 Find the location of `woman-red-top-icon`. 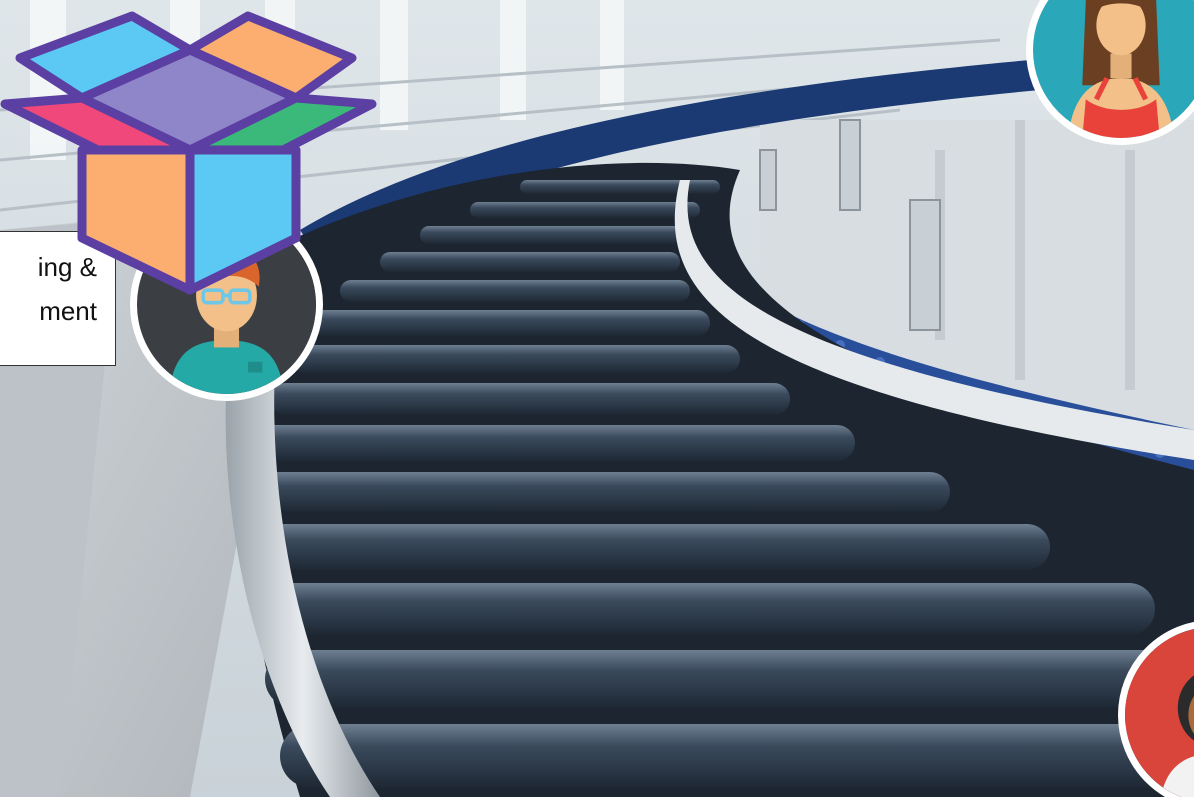

woman-red-top-icon is located at coordinates (1113, 69).